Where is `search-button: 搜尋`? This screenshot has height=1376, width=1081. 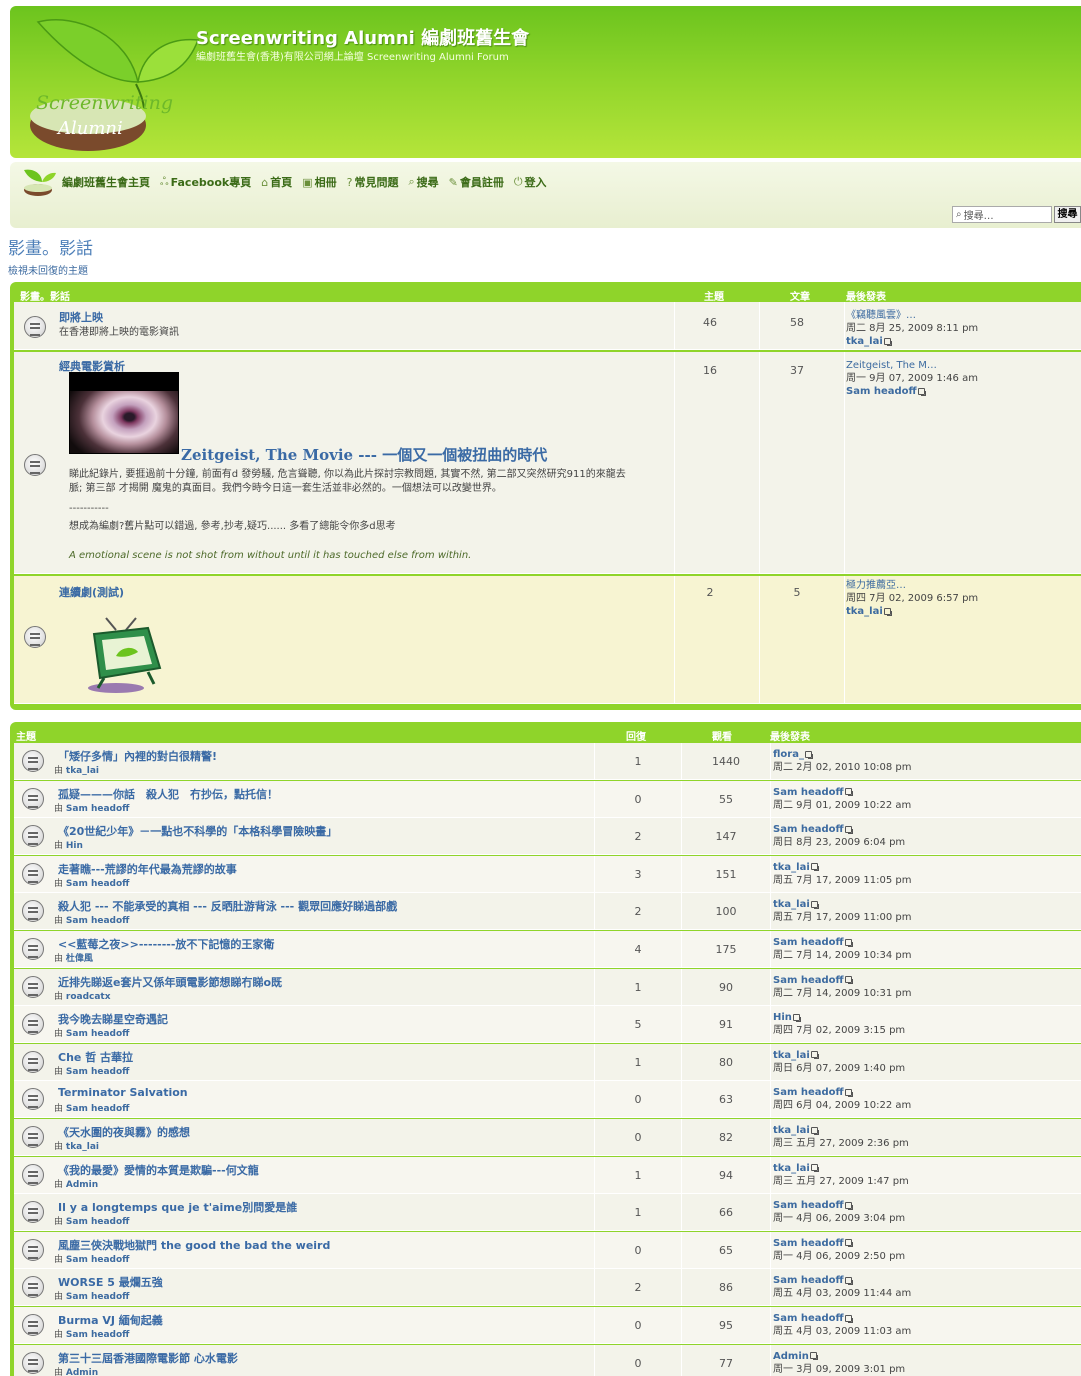 search-button: 搜尋 is located at coordinates (1067, 214).